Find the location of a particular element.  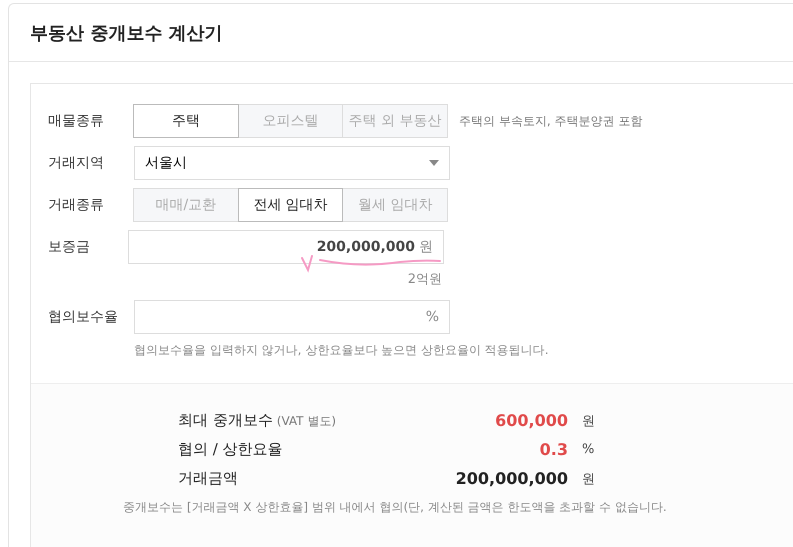

field-label: 보증금 is located at coordinates (69, 247).